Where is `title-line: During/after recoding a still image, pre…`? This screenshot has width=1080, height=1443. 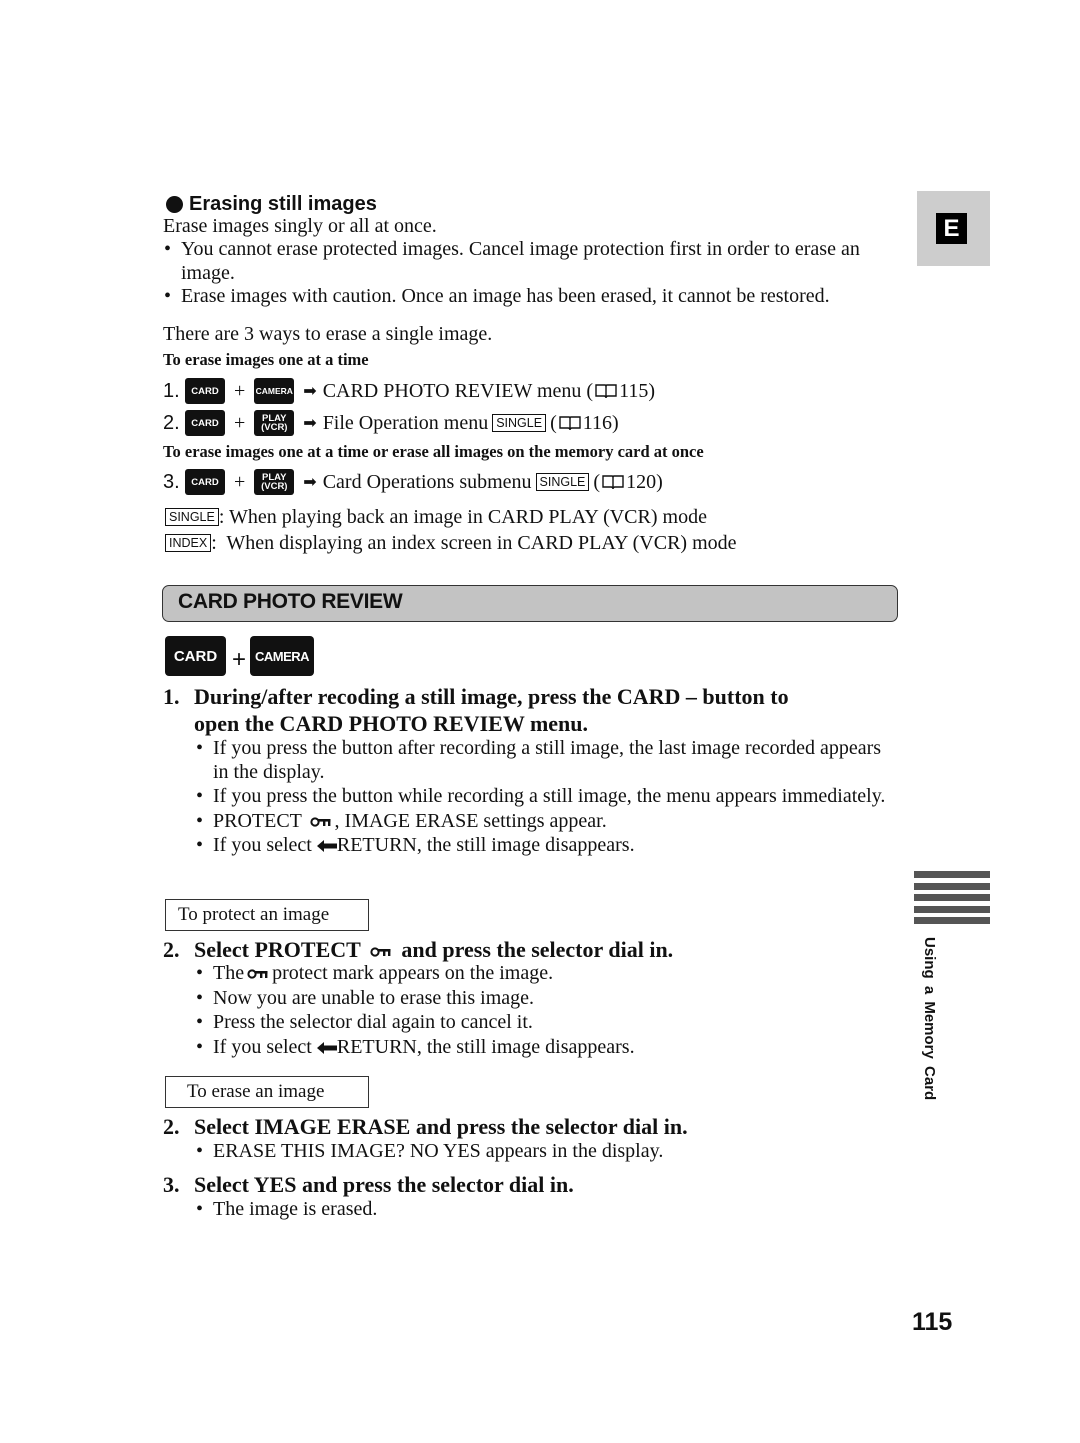
title-line: During/after recoding a still image, pre… is located at coordinates (491, 696).